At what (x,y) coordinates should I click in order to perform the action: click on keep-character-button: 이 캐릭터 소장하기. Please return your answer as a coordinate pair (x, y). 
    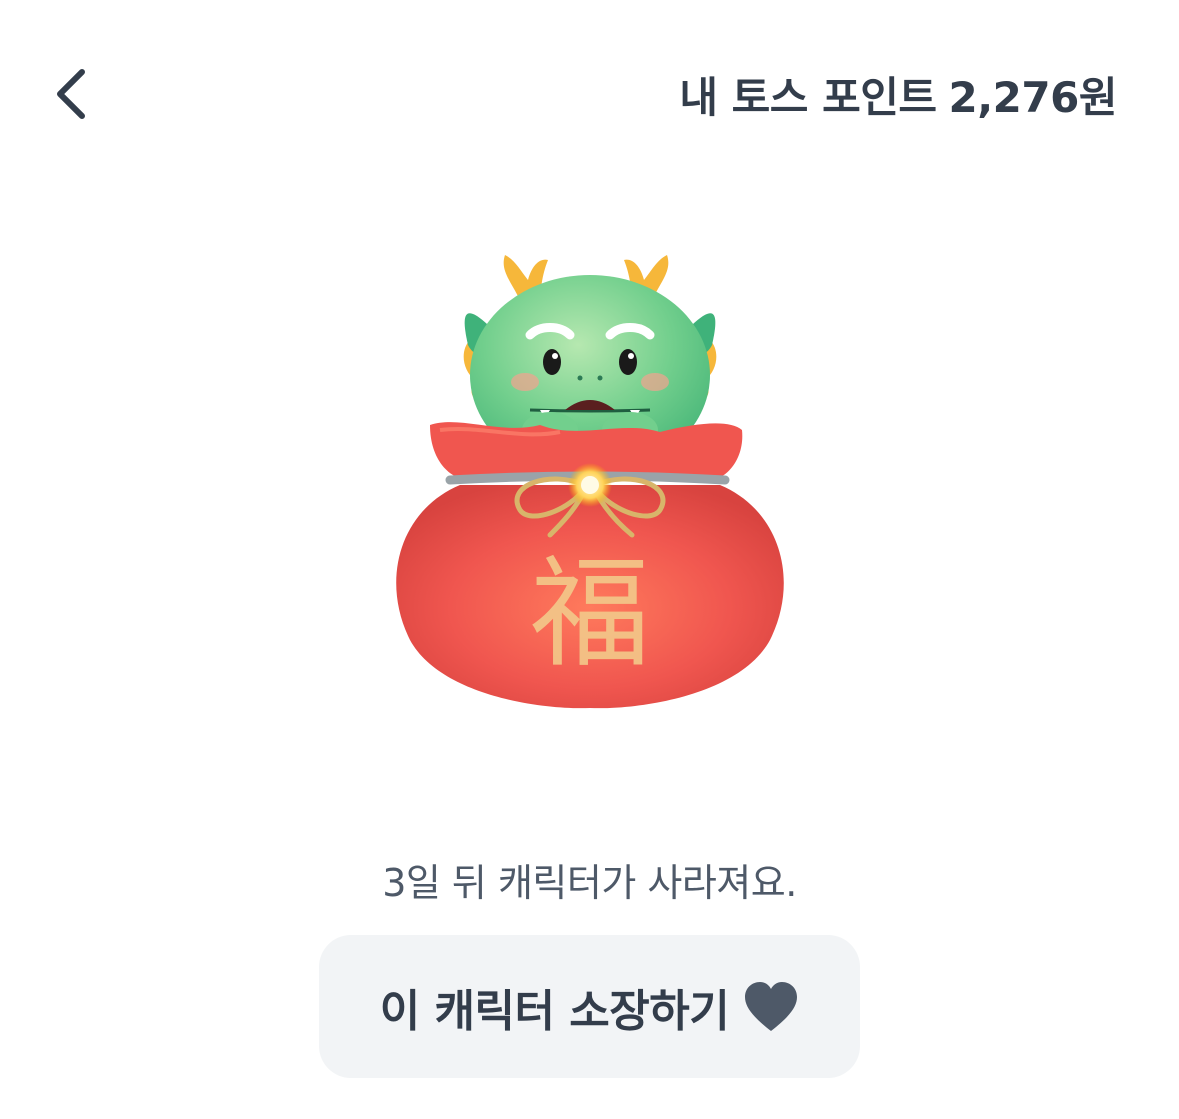
    Looking at the image, I should click on (589, 1006).